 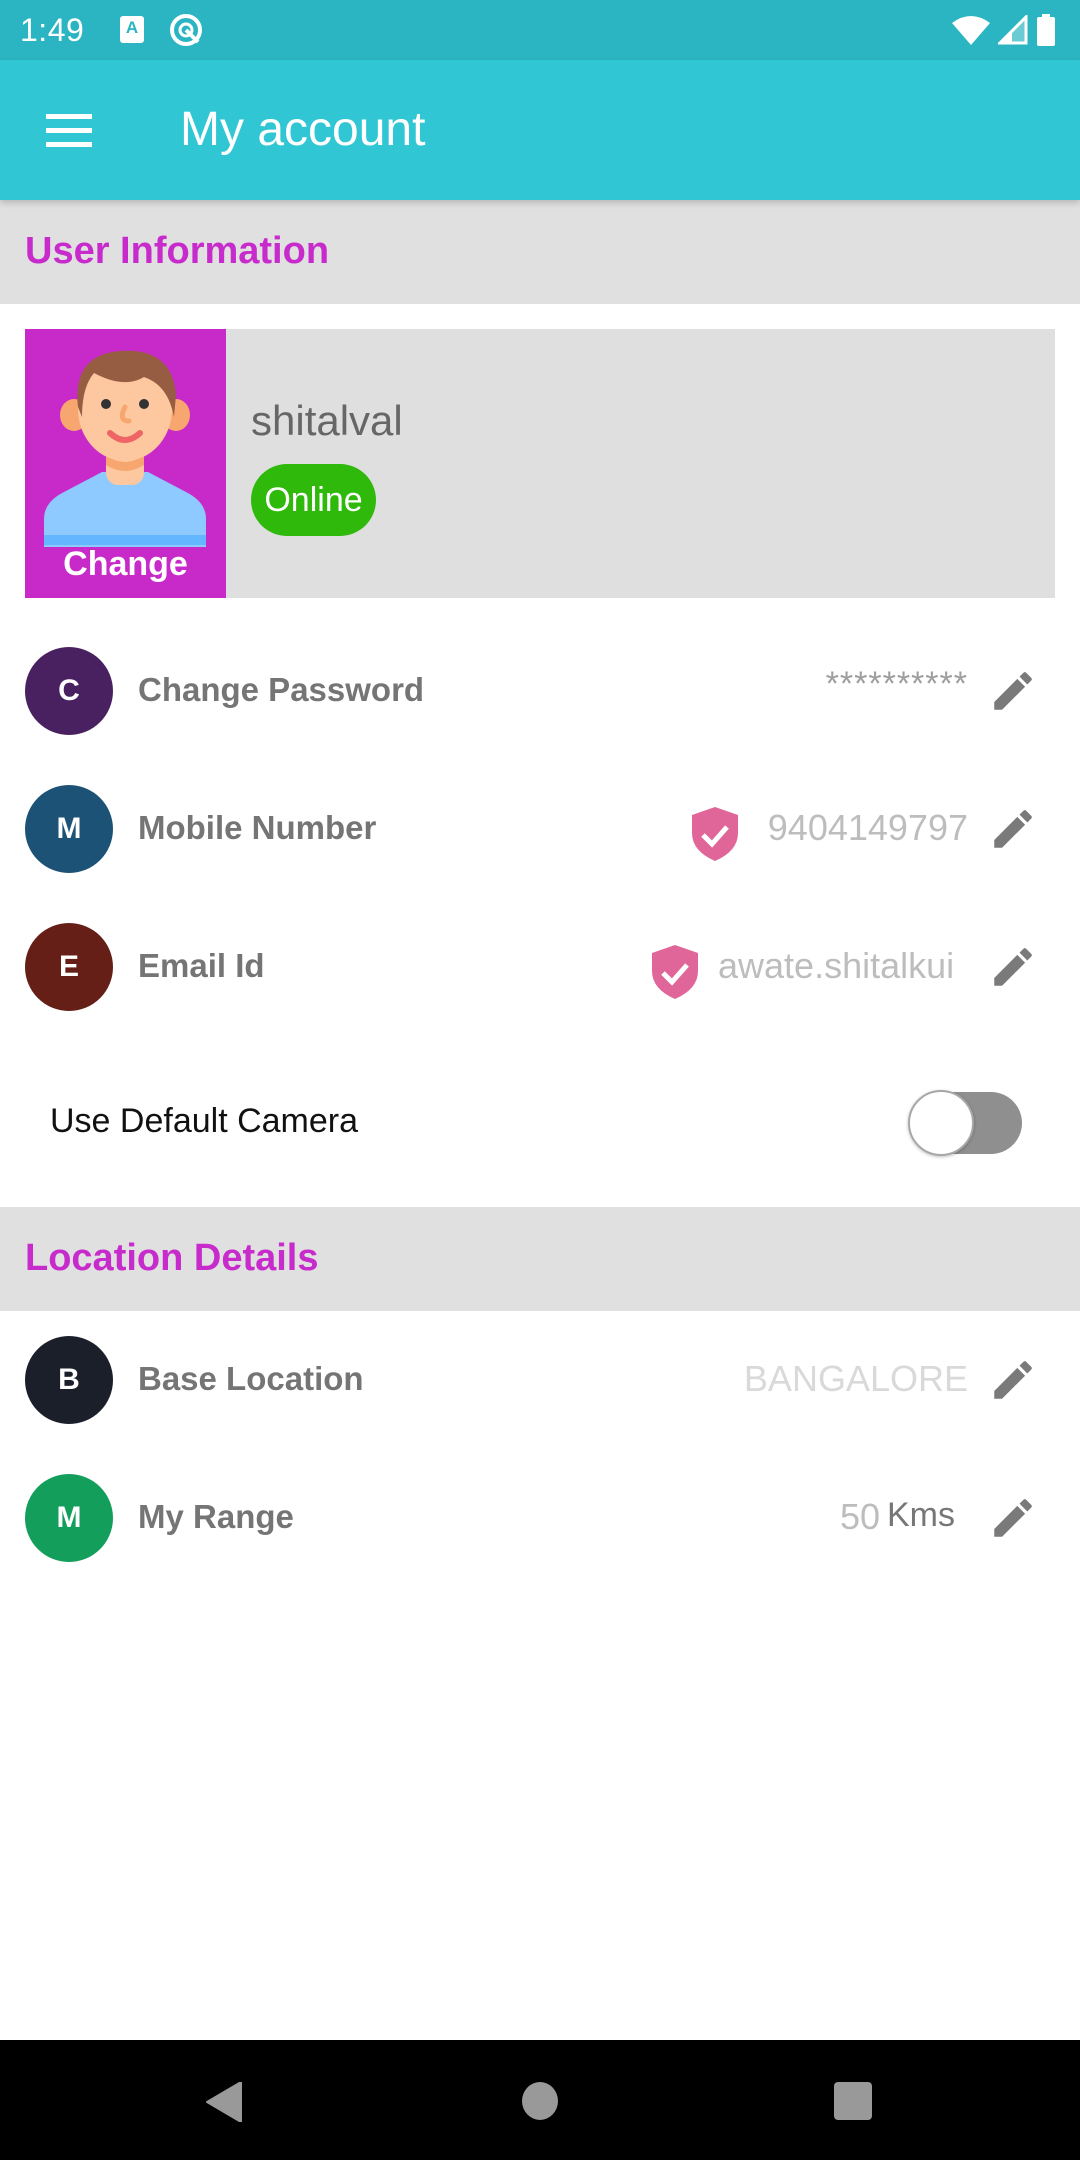 I want to click on email-id-row: E Email Id awate.shitalkui, so click(x=540, y=967).